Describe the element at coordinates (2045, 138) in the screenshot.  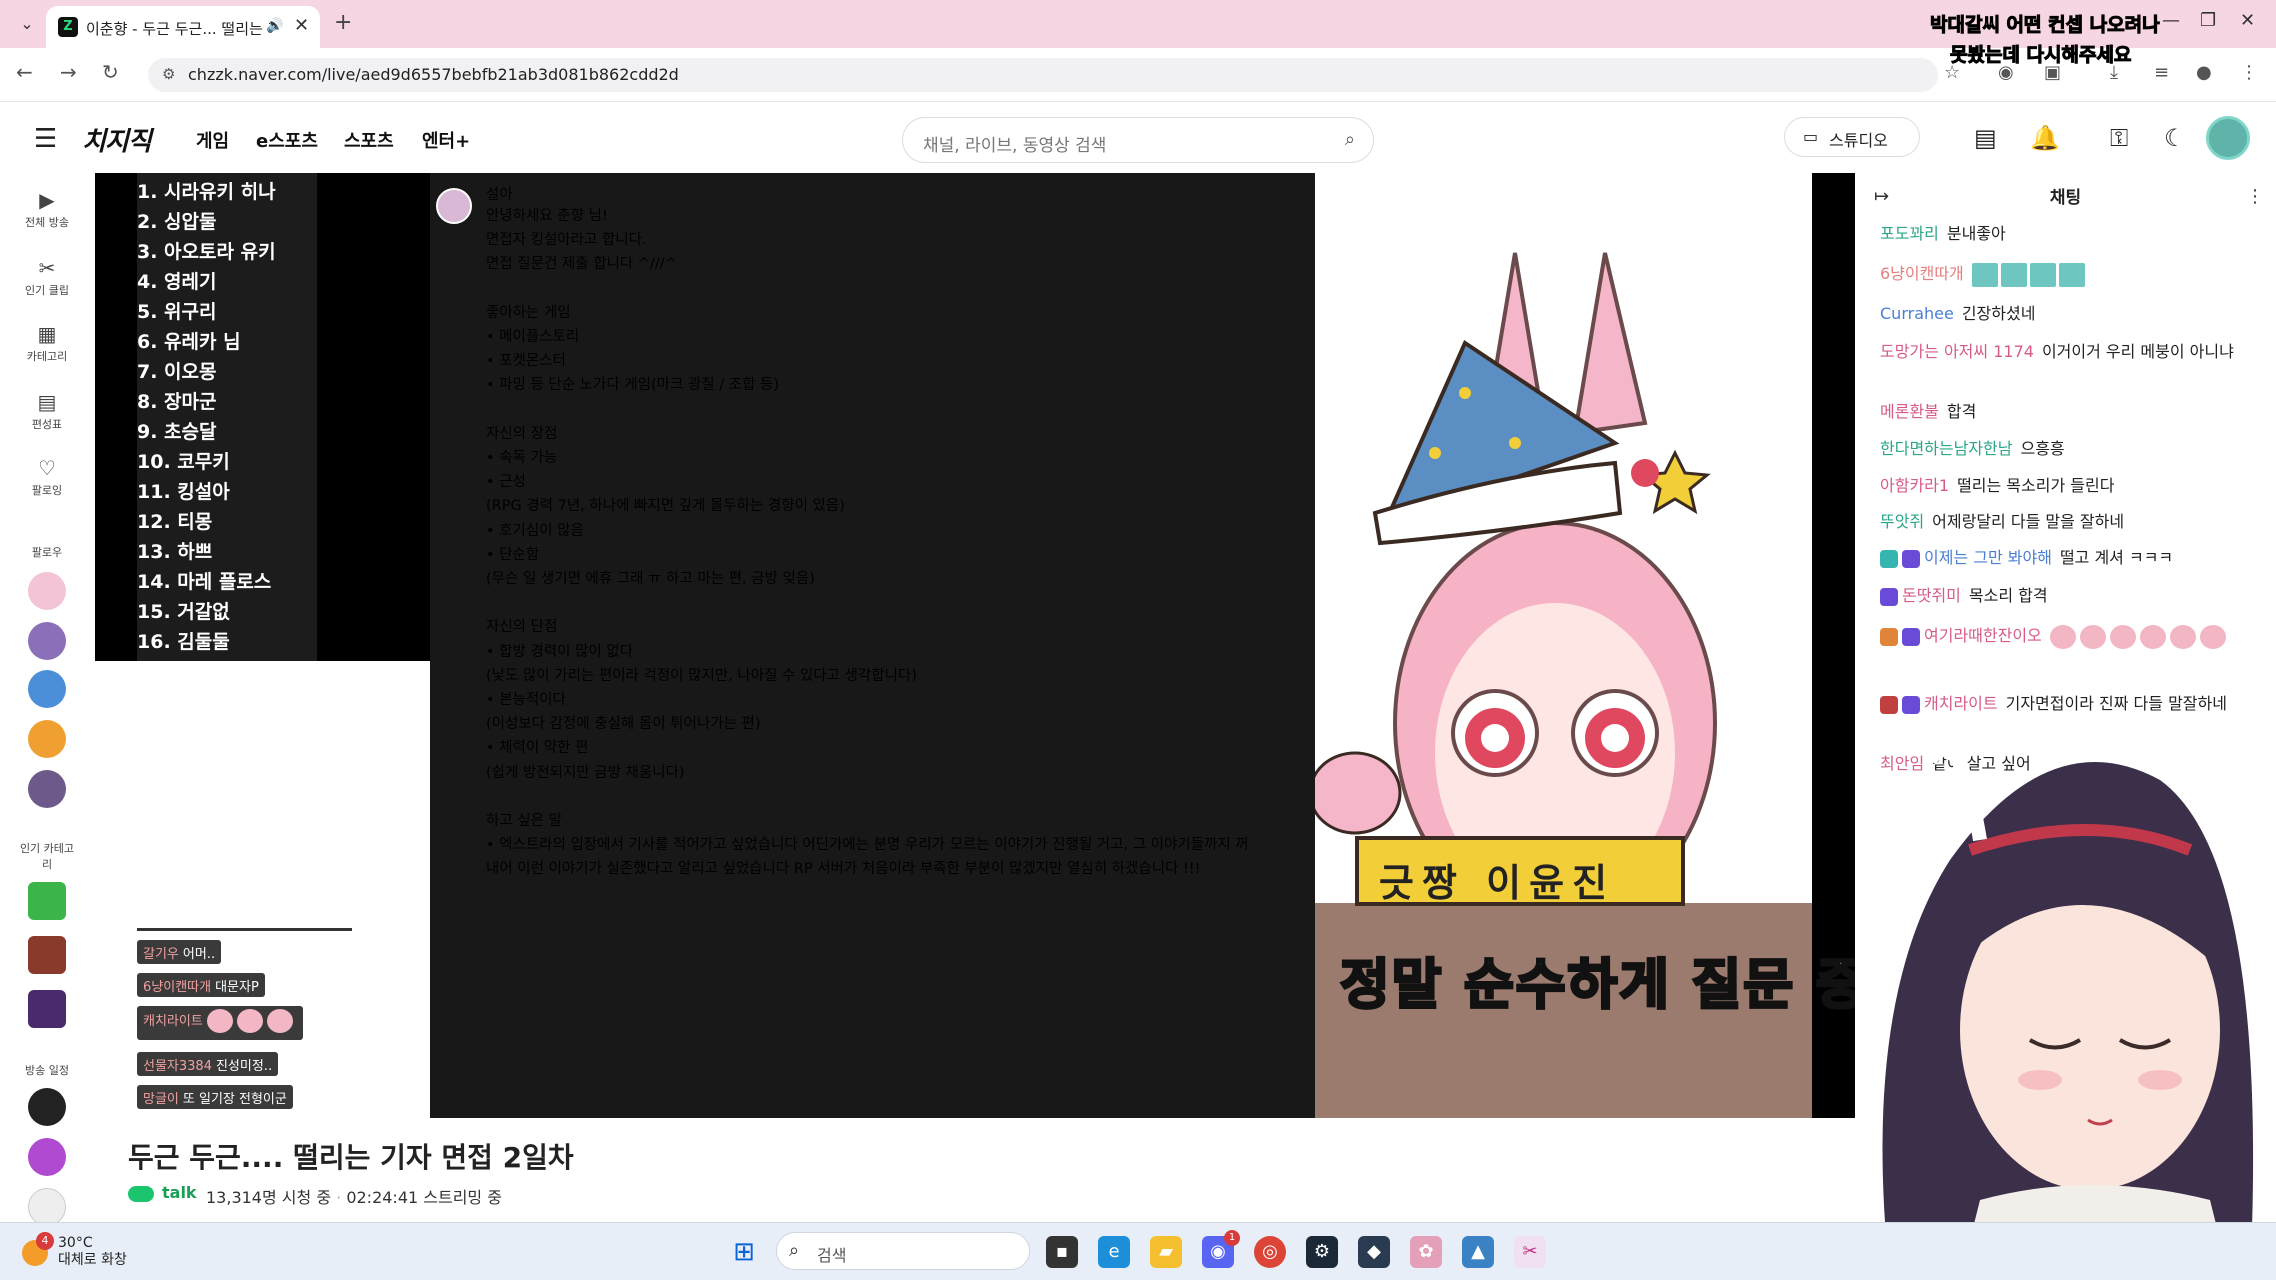
I see `notification-bell-icon: 🔔` at that location.